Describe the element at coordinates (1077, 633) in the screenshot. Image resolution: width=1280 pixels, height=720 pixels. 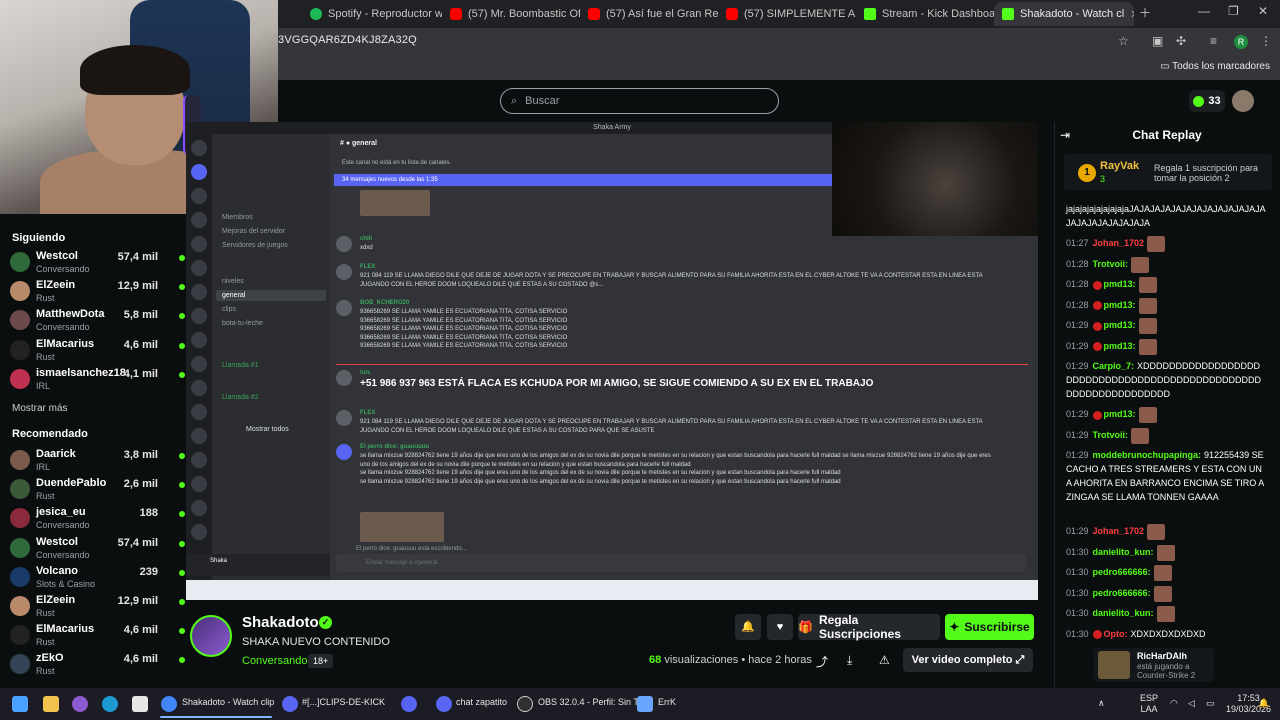
I see `chat-time: 01:30` at that location.